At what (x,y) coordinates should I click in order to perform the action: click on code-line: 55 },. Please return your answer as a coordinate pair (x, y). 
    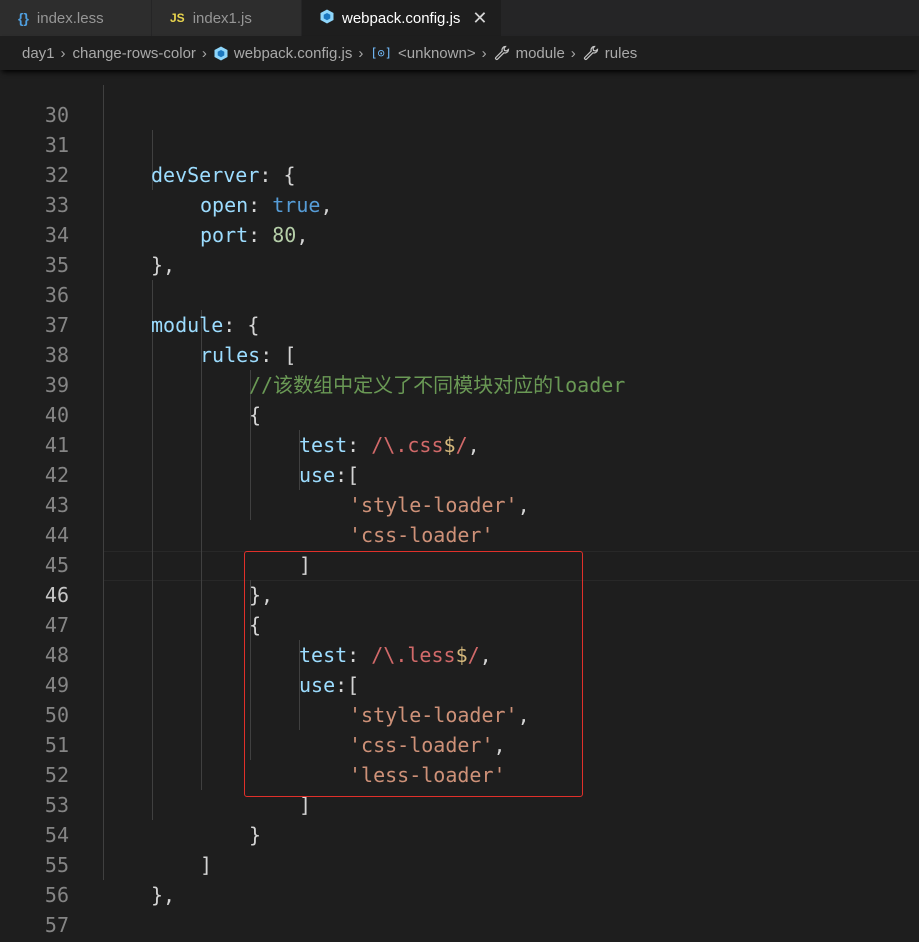
    Looking at the image, I should click on (459, 863).